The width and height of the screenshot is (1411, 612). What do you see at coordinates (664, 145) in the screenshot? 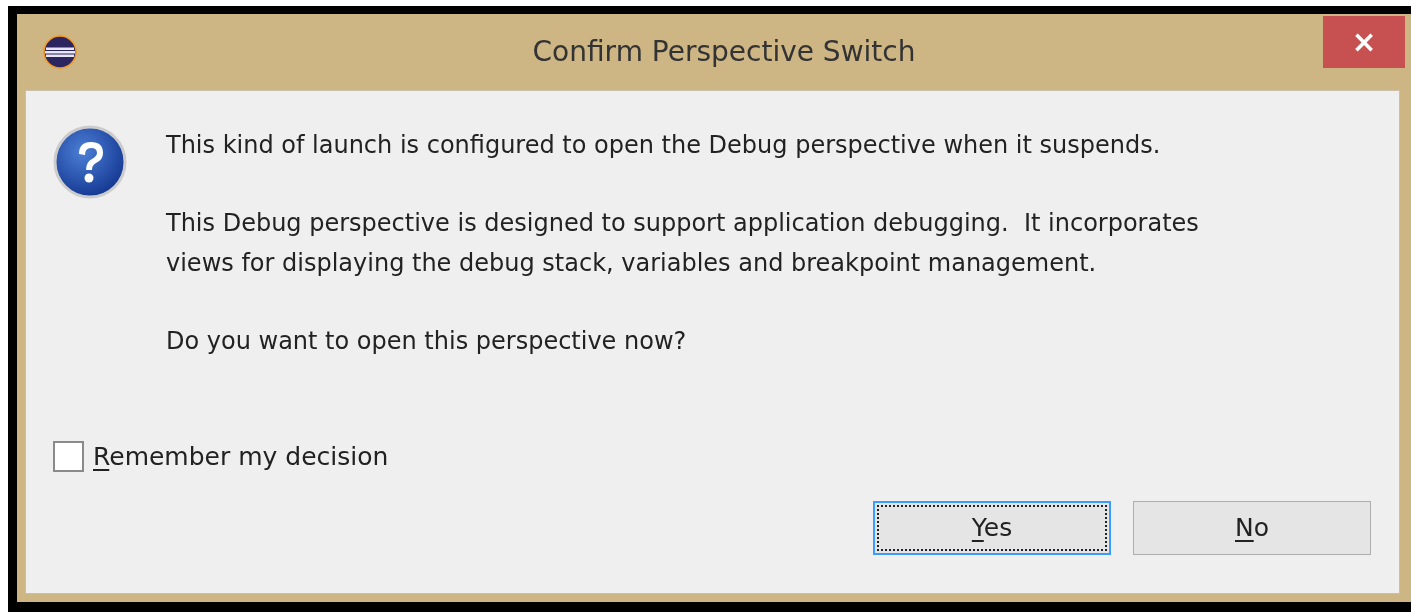
I see `message-text: This kind of launch is configured to open the Debug perspective when it suspends.` at bounding box center [664, 145].